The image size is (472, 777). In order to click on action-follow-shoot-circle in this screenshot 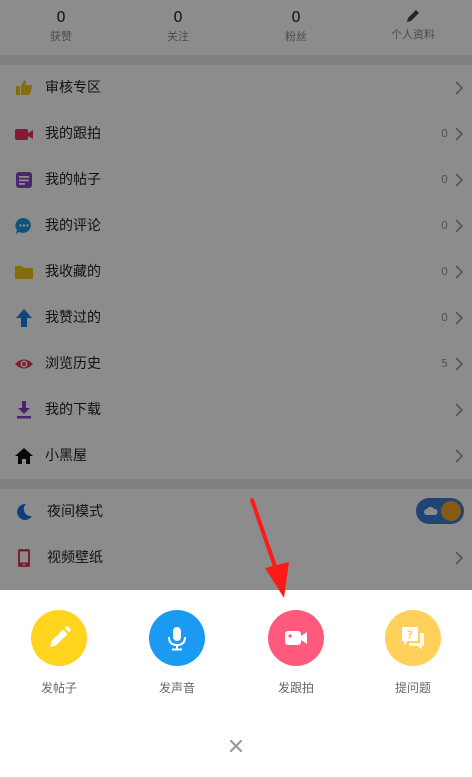, I will do `click(296, 638)`.